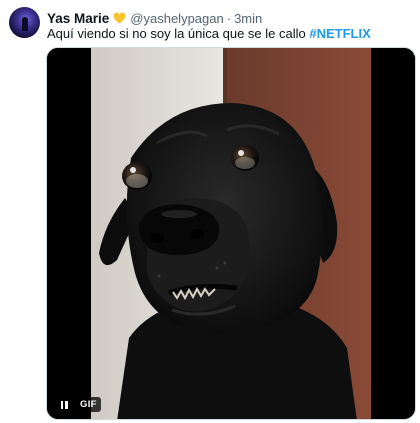 The height and width of the screenshot is (423, 420). I want to click on timestamp: 3min, so click(248, 18).